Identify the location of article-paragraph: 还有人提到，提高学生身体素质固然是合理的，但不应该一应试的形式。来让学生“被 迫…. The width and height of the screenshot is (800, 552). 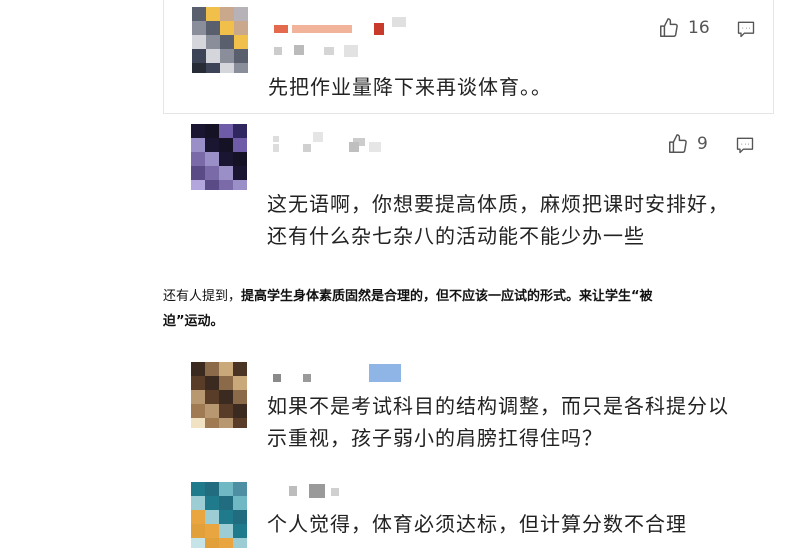
(470, 309).